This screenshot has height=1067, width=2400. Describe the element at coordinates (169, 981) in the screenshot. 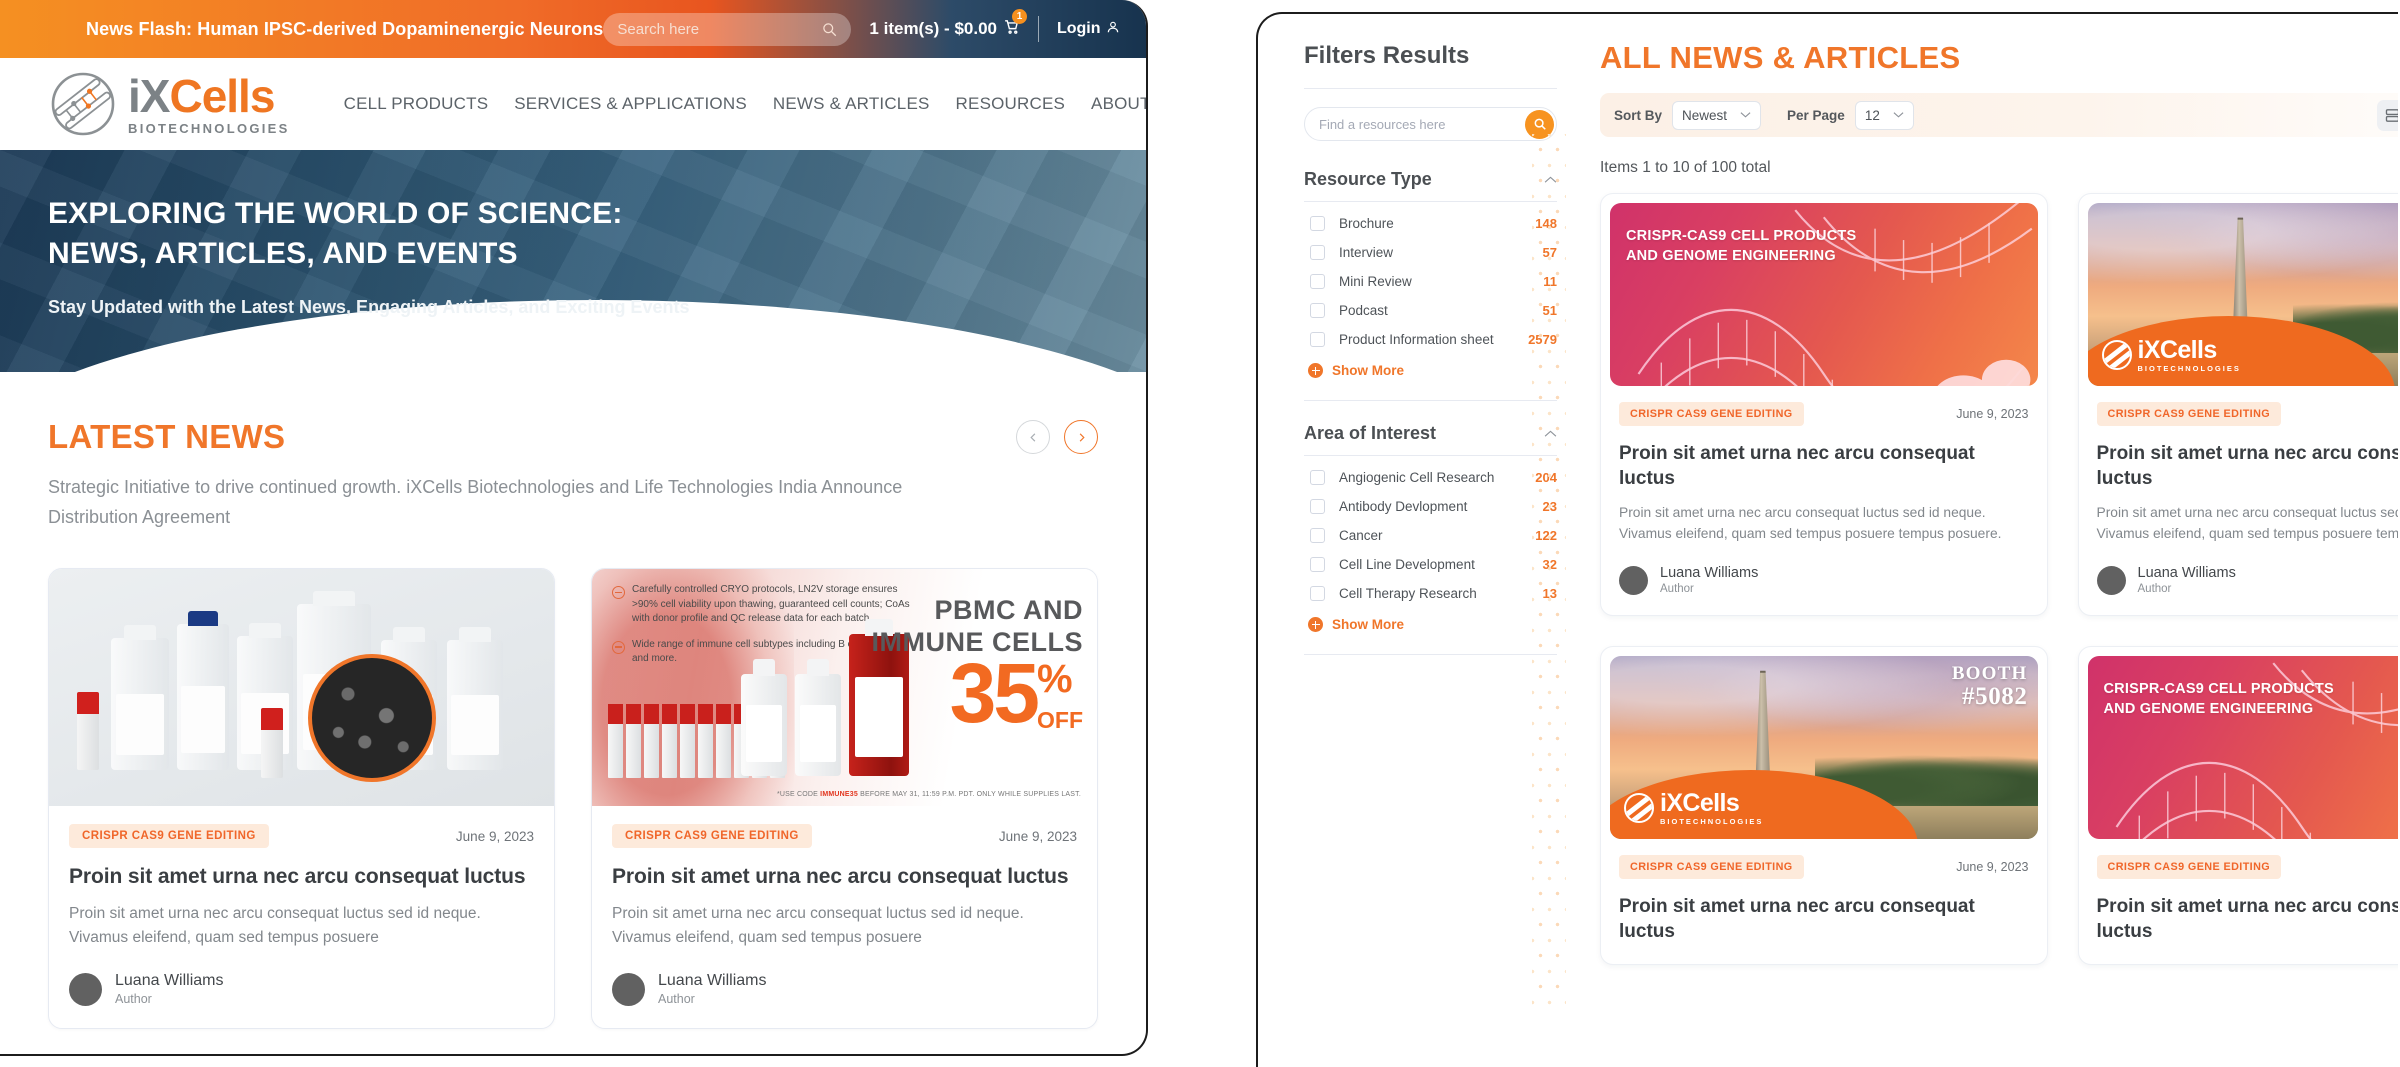

I see `author-name: Luana Williams` at that location.